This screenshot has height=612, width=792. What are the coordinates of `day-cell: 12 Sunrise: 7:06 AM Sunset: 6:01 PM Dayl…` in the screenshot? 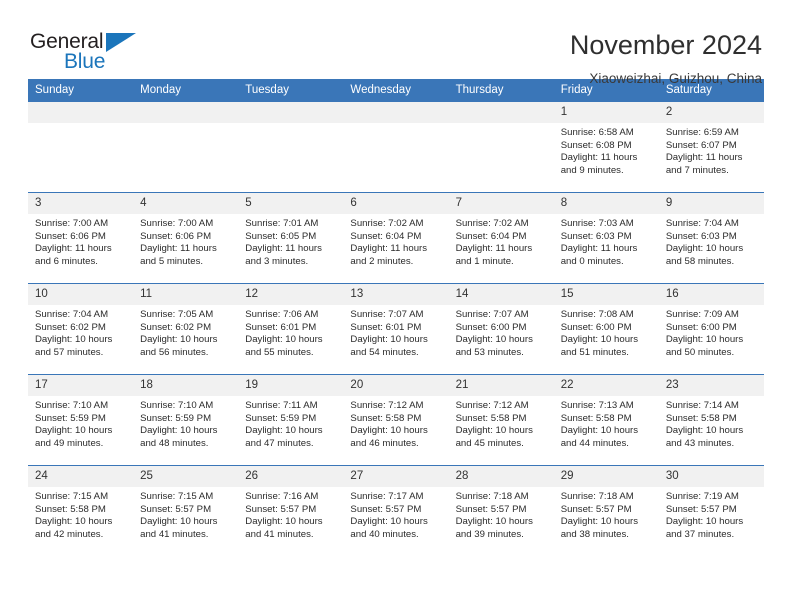 It's located at (291, 329).